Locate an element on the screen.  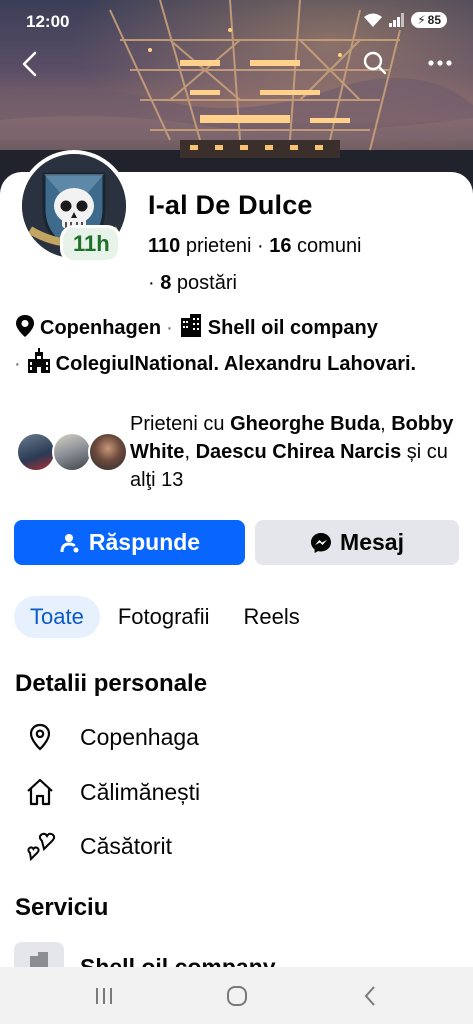
hearts-icon is located at coordinates (40, 846).